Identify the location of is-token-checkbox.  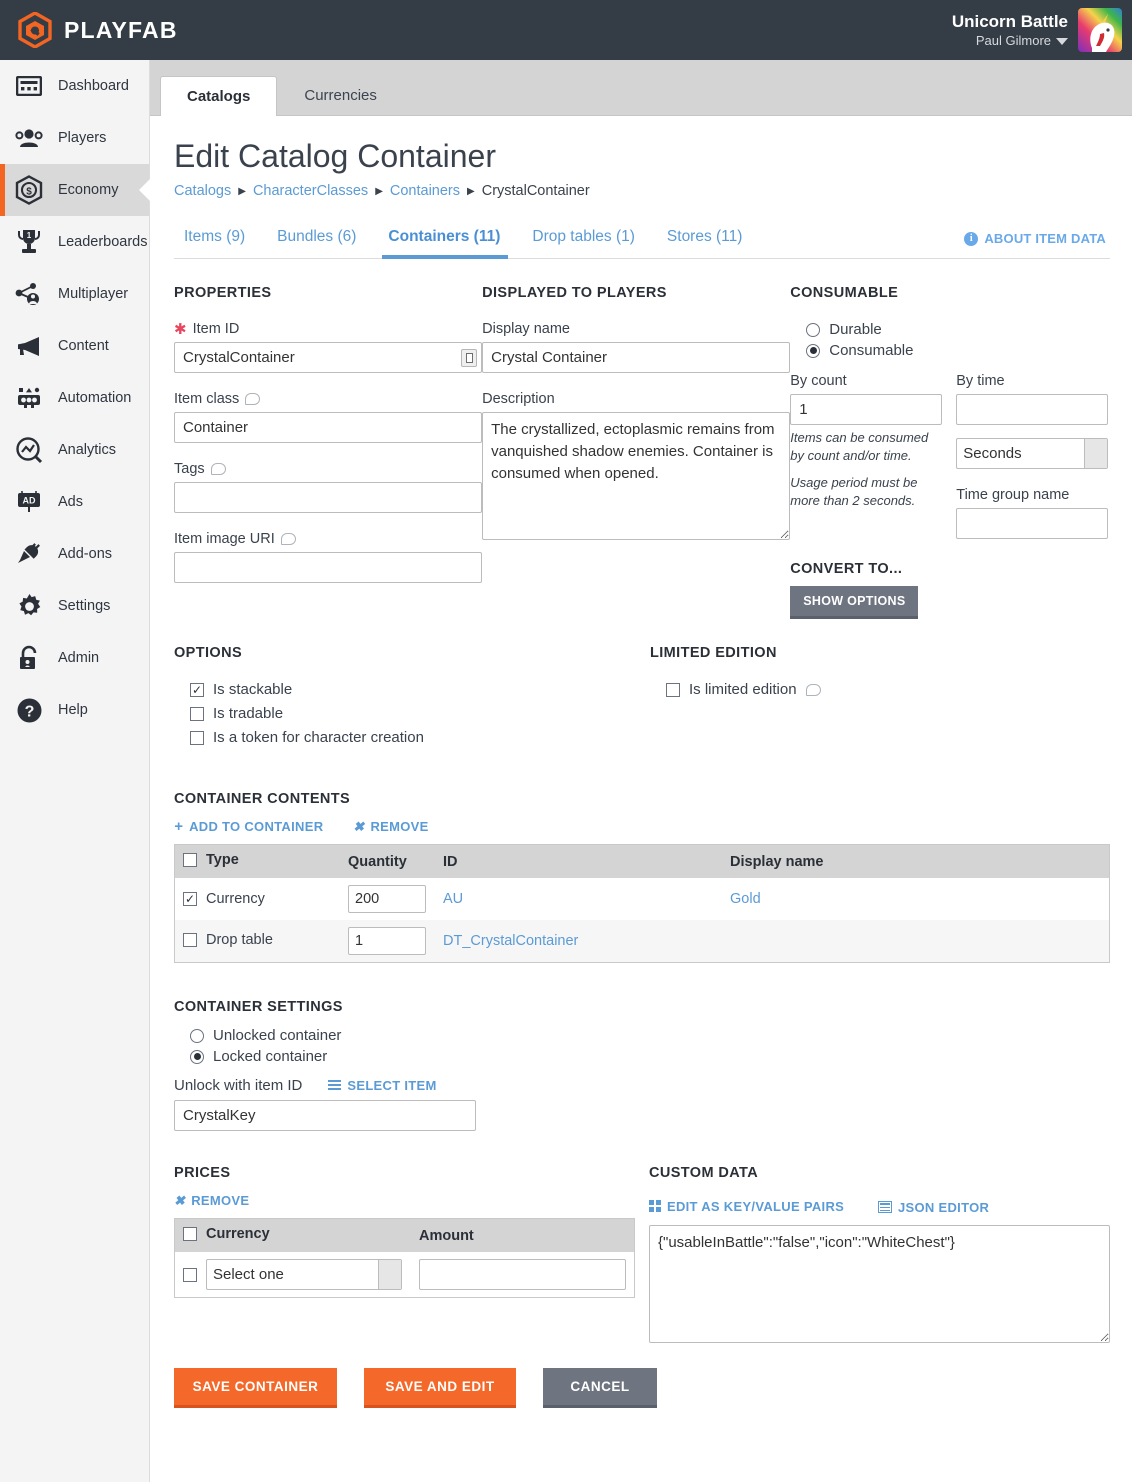
(197, 737).